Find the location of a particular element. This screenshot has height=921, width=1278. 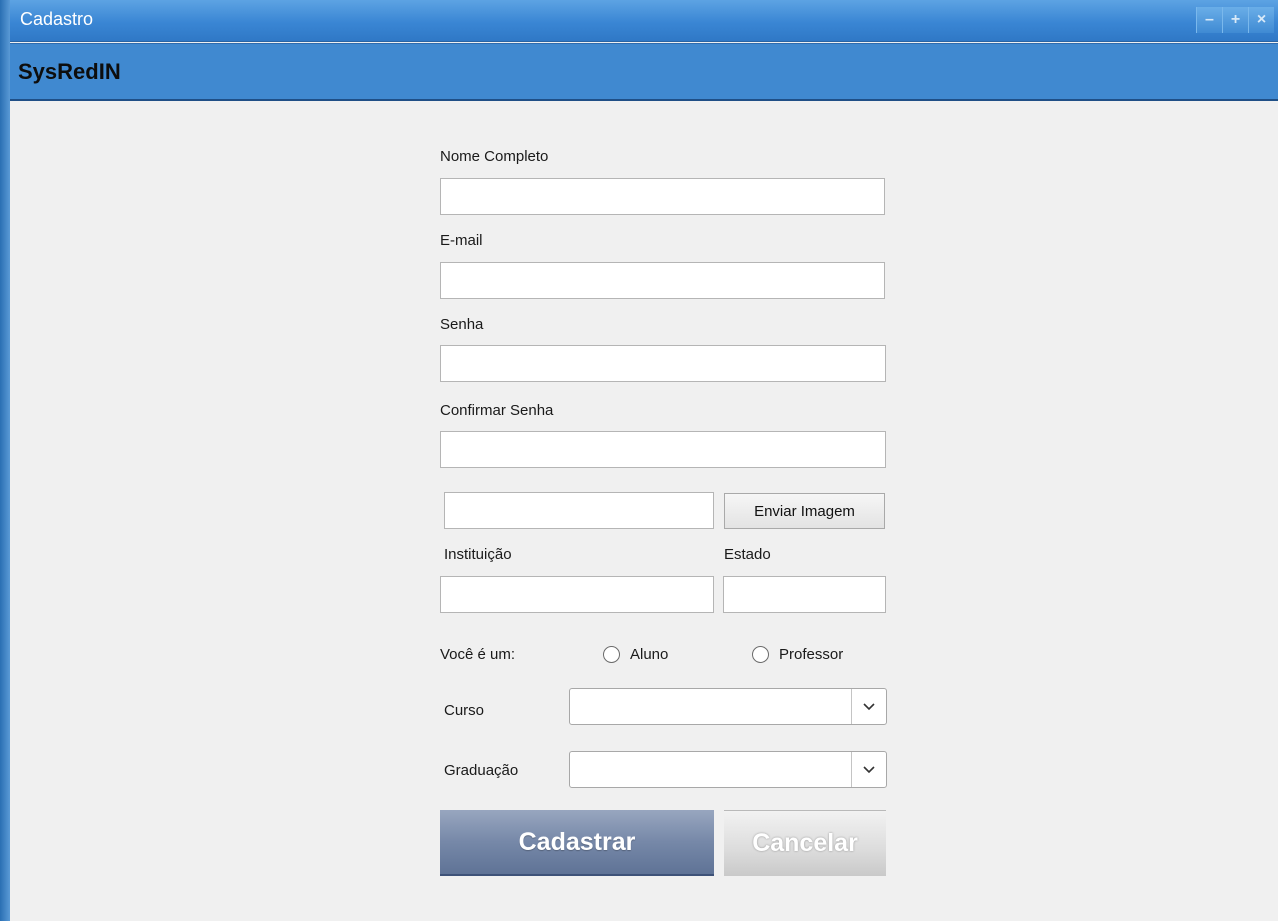

professor-label: Professor is located at coordinates (811, 654).